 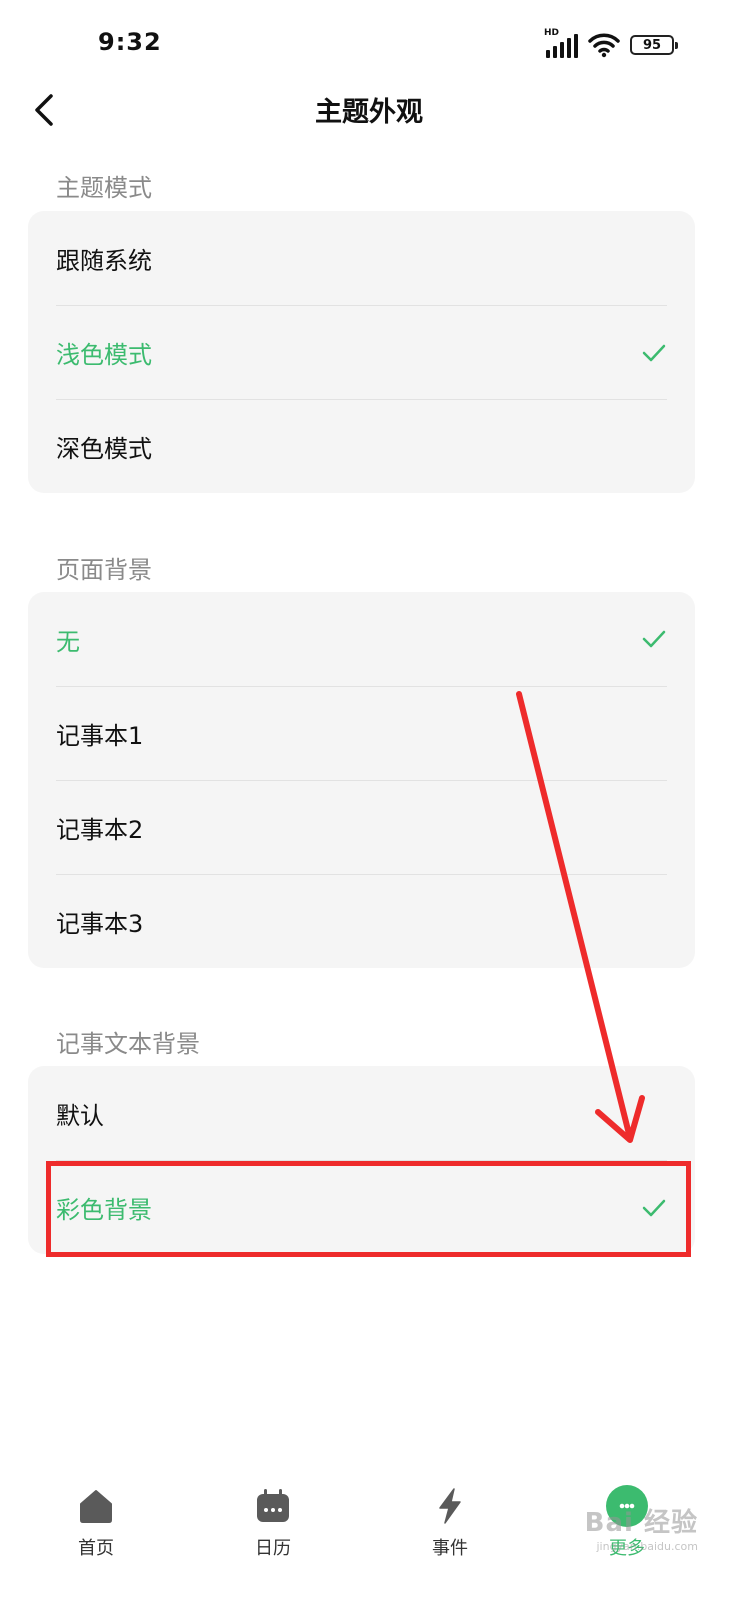 What do you see at coordinates (104, 570) in the screenshot?
I see `section-label-page-background: 页面背景` at bounding box center [104, 570].